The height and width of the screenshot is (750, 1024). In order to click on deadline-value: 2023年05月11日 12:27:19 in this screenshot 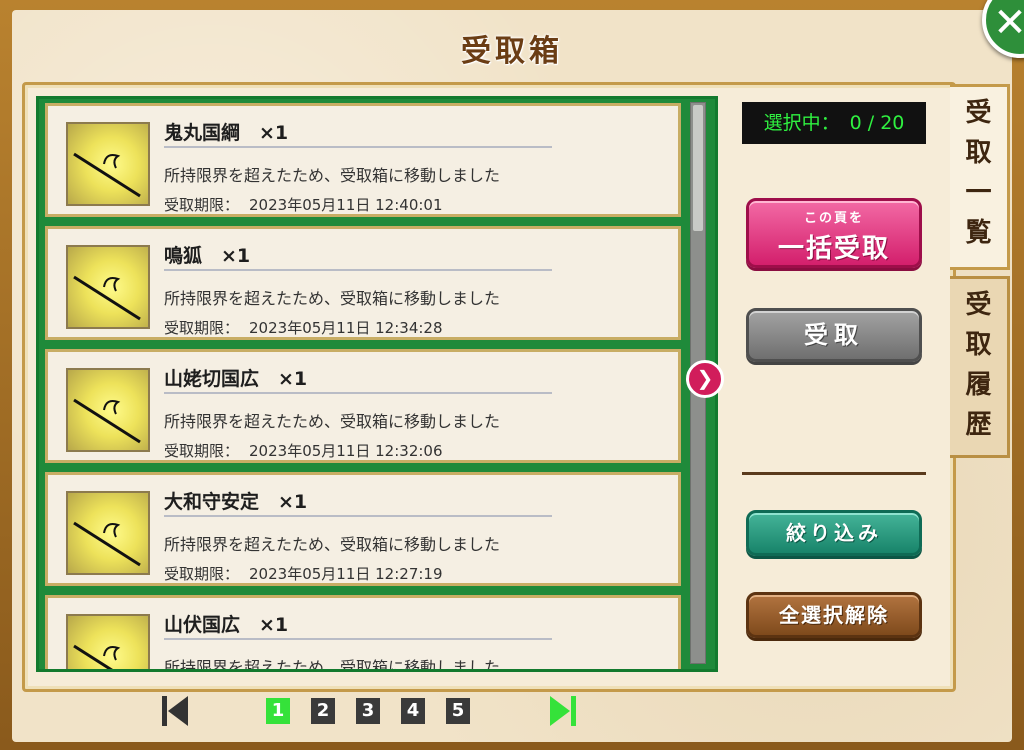, I will do `click(346, 574)`.